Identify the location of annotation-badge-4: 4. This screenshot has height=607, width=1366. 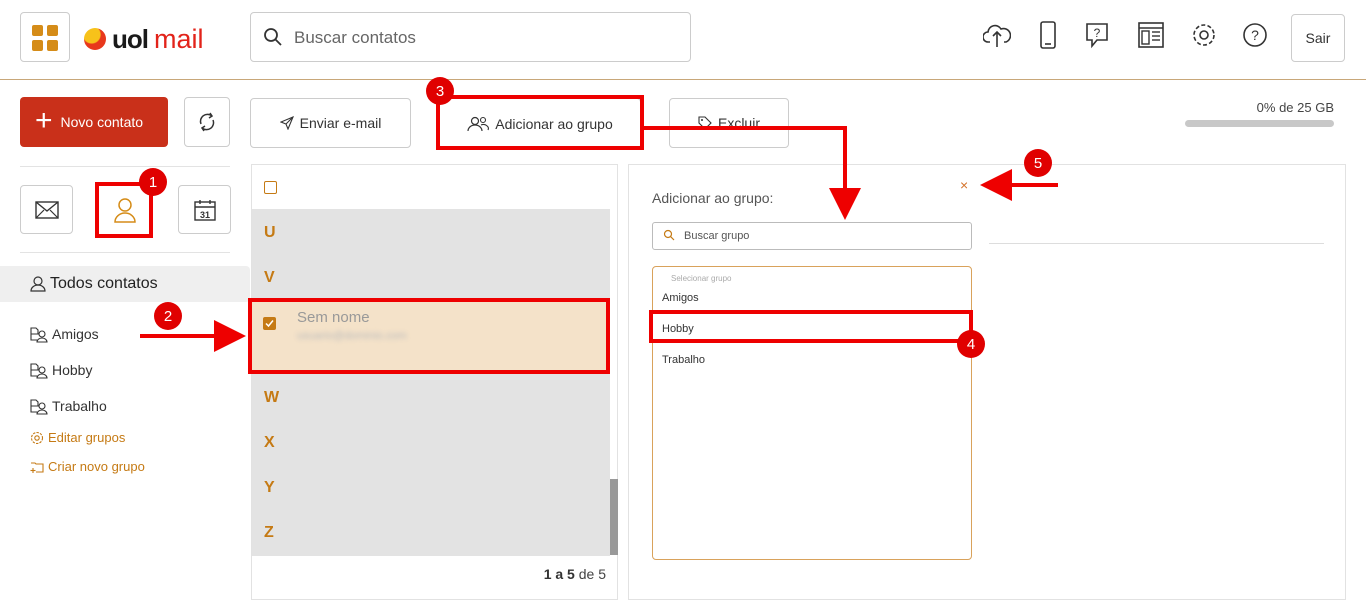
(971, 344).